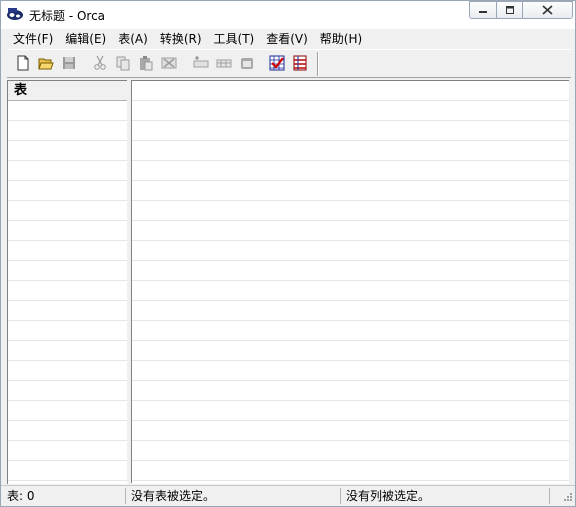  I want to click on status-column-selection: 没有列被选定。, so click(388, 496).